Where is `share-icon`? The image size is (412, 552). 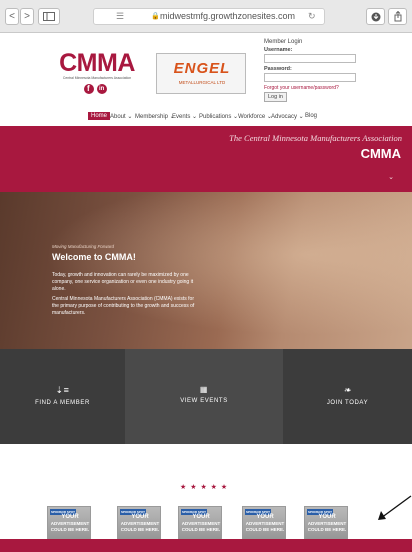 share-icon is located at coordinates (397, 16).